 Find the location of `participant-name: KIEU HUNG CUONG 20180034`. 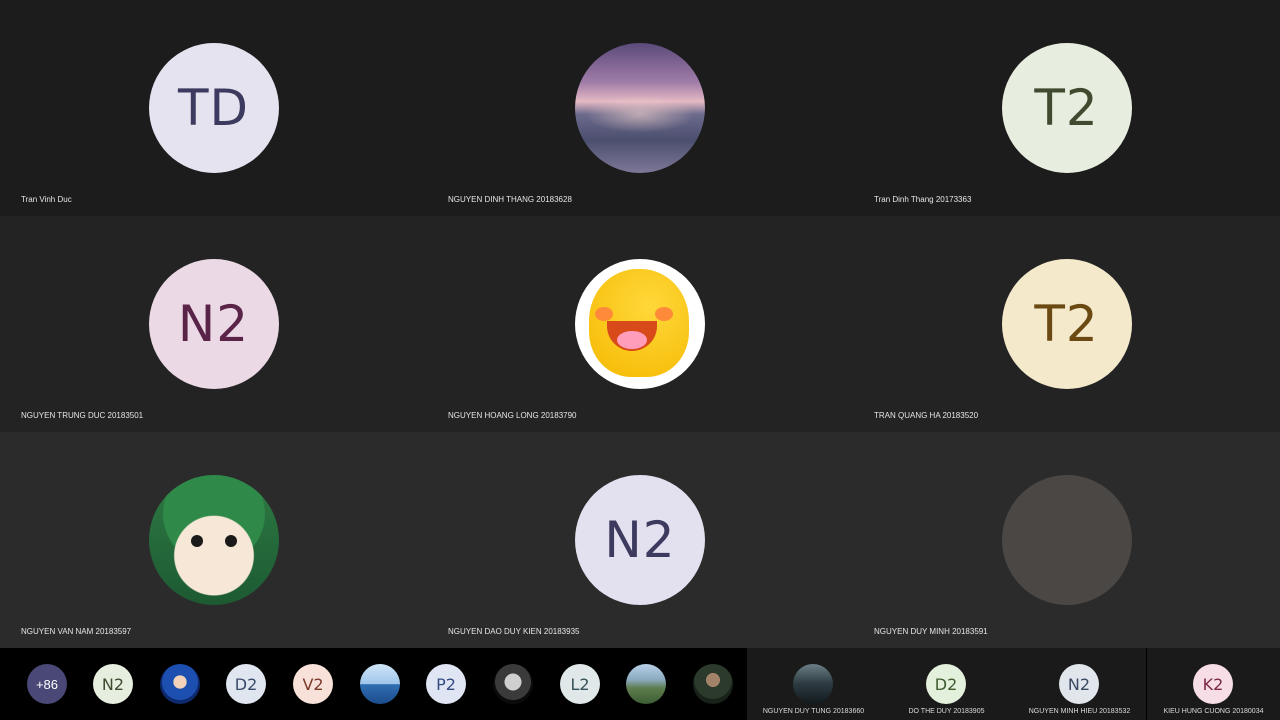

participant-name: KIEU HUNG CUONG 20180034 is located at coordinates (1213, 711).